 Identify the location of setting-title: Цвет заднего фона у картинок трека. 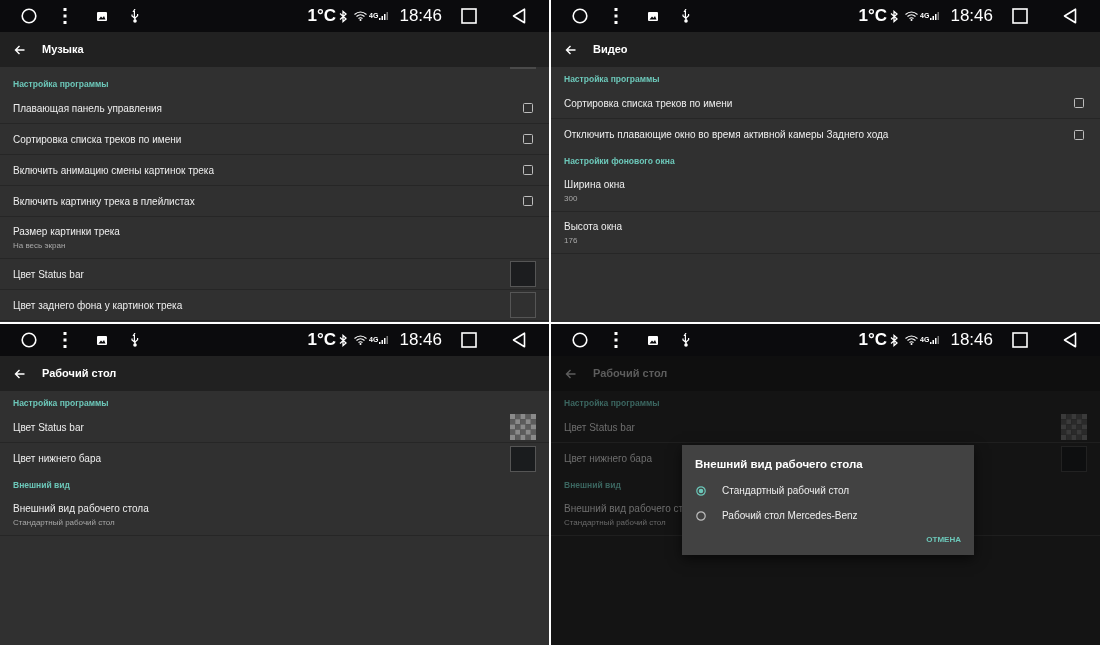
(98, 305).